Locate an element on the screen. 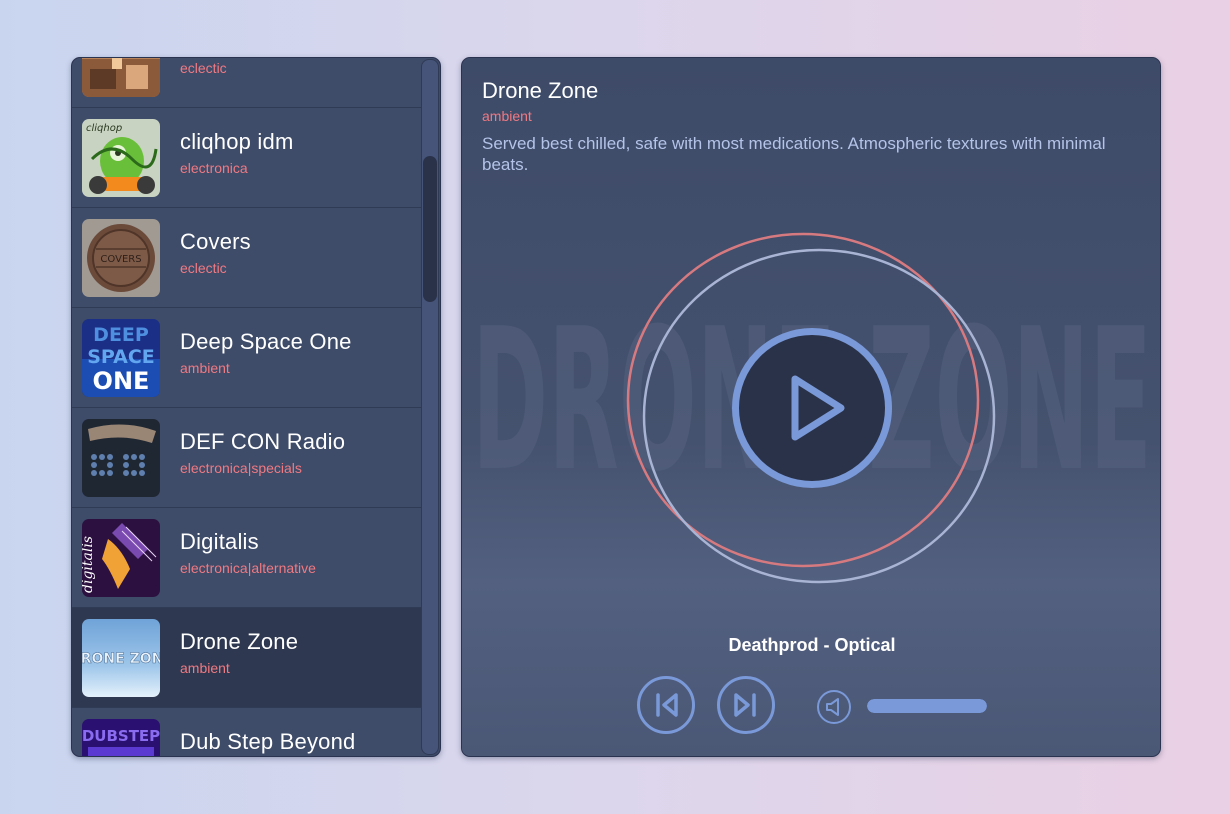 The height and width of the screenshot is (814, 1230). volume-slider-fill is located at coordinates (927, 706).